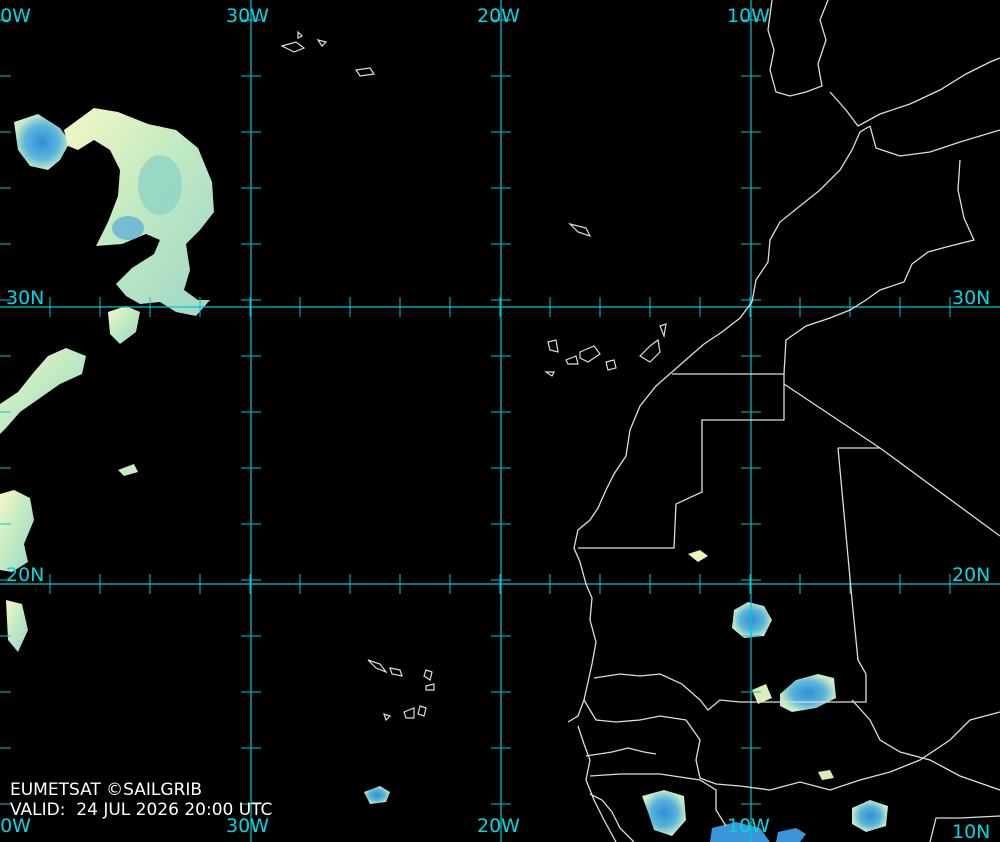 Image resolution: width=1000 pixels, height=842 pixels. What do you see at coordinates (43, 391) in the screenshot?
I see `cloud-west-band` at bounding box center [43, 391].